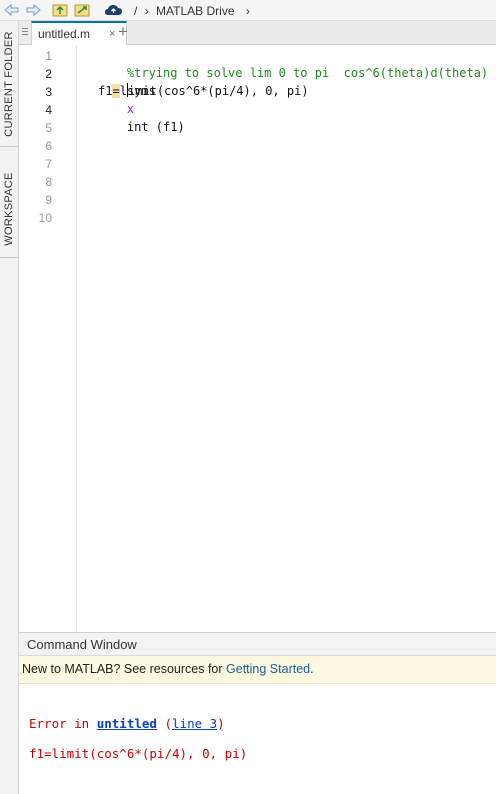 The width and height of the screenshot is (496, 794). What do you see at coordinates (114, 10) in the screenshot?
I see `matlab-drive-cloud-icon` at bounding box center [114, 10].